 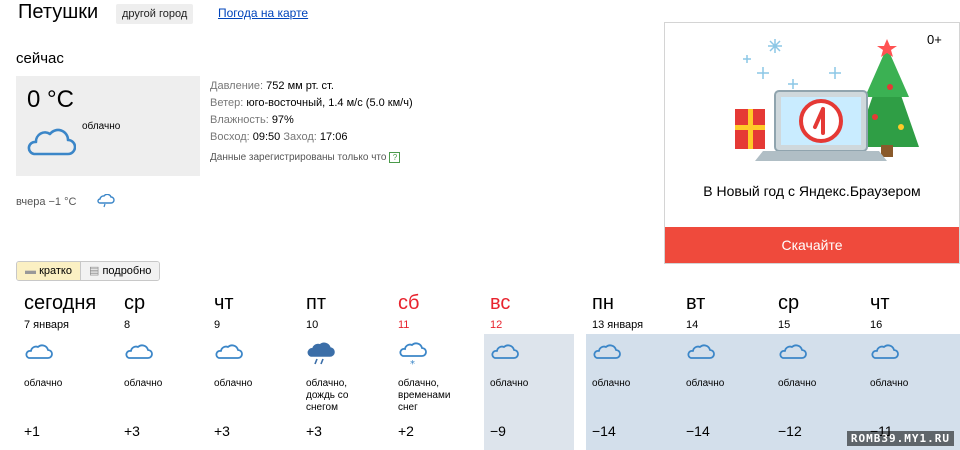 What do you see at coordinates (32, 431) in the screenshot?
I see `day-temperature: +1` at bounding box center [32, 431].